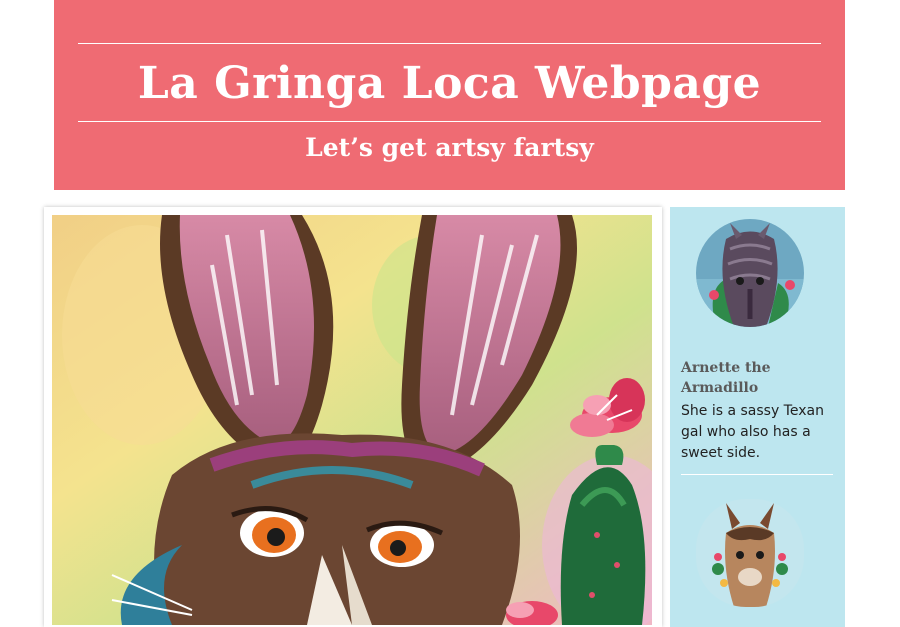  Describe the element at coordinates (757, 474) in the screenshot. I see `sidebar-divider` at that location.